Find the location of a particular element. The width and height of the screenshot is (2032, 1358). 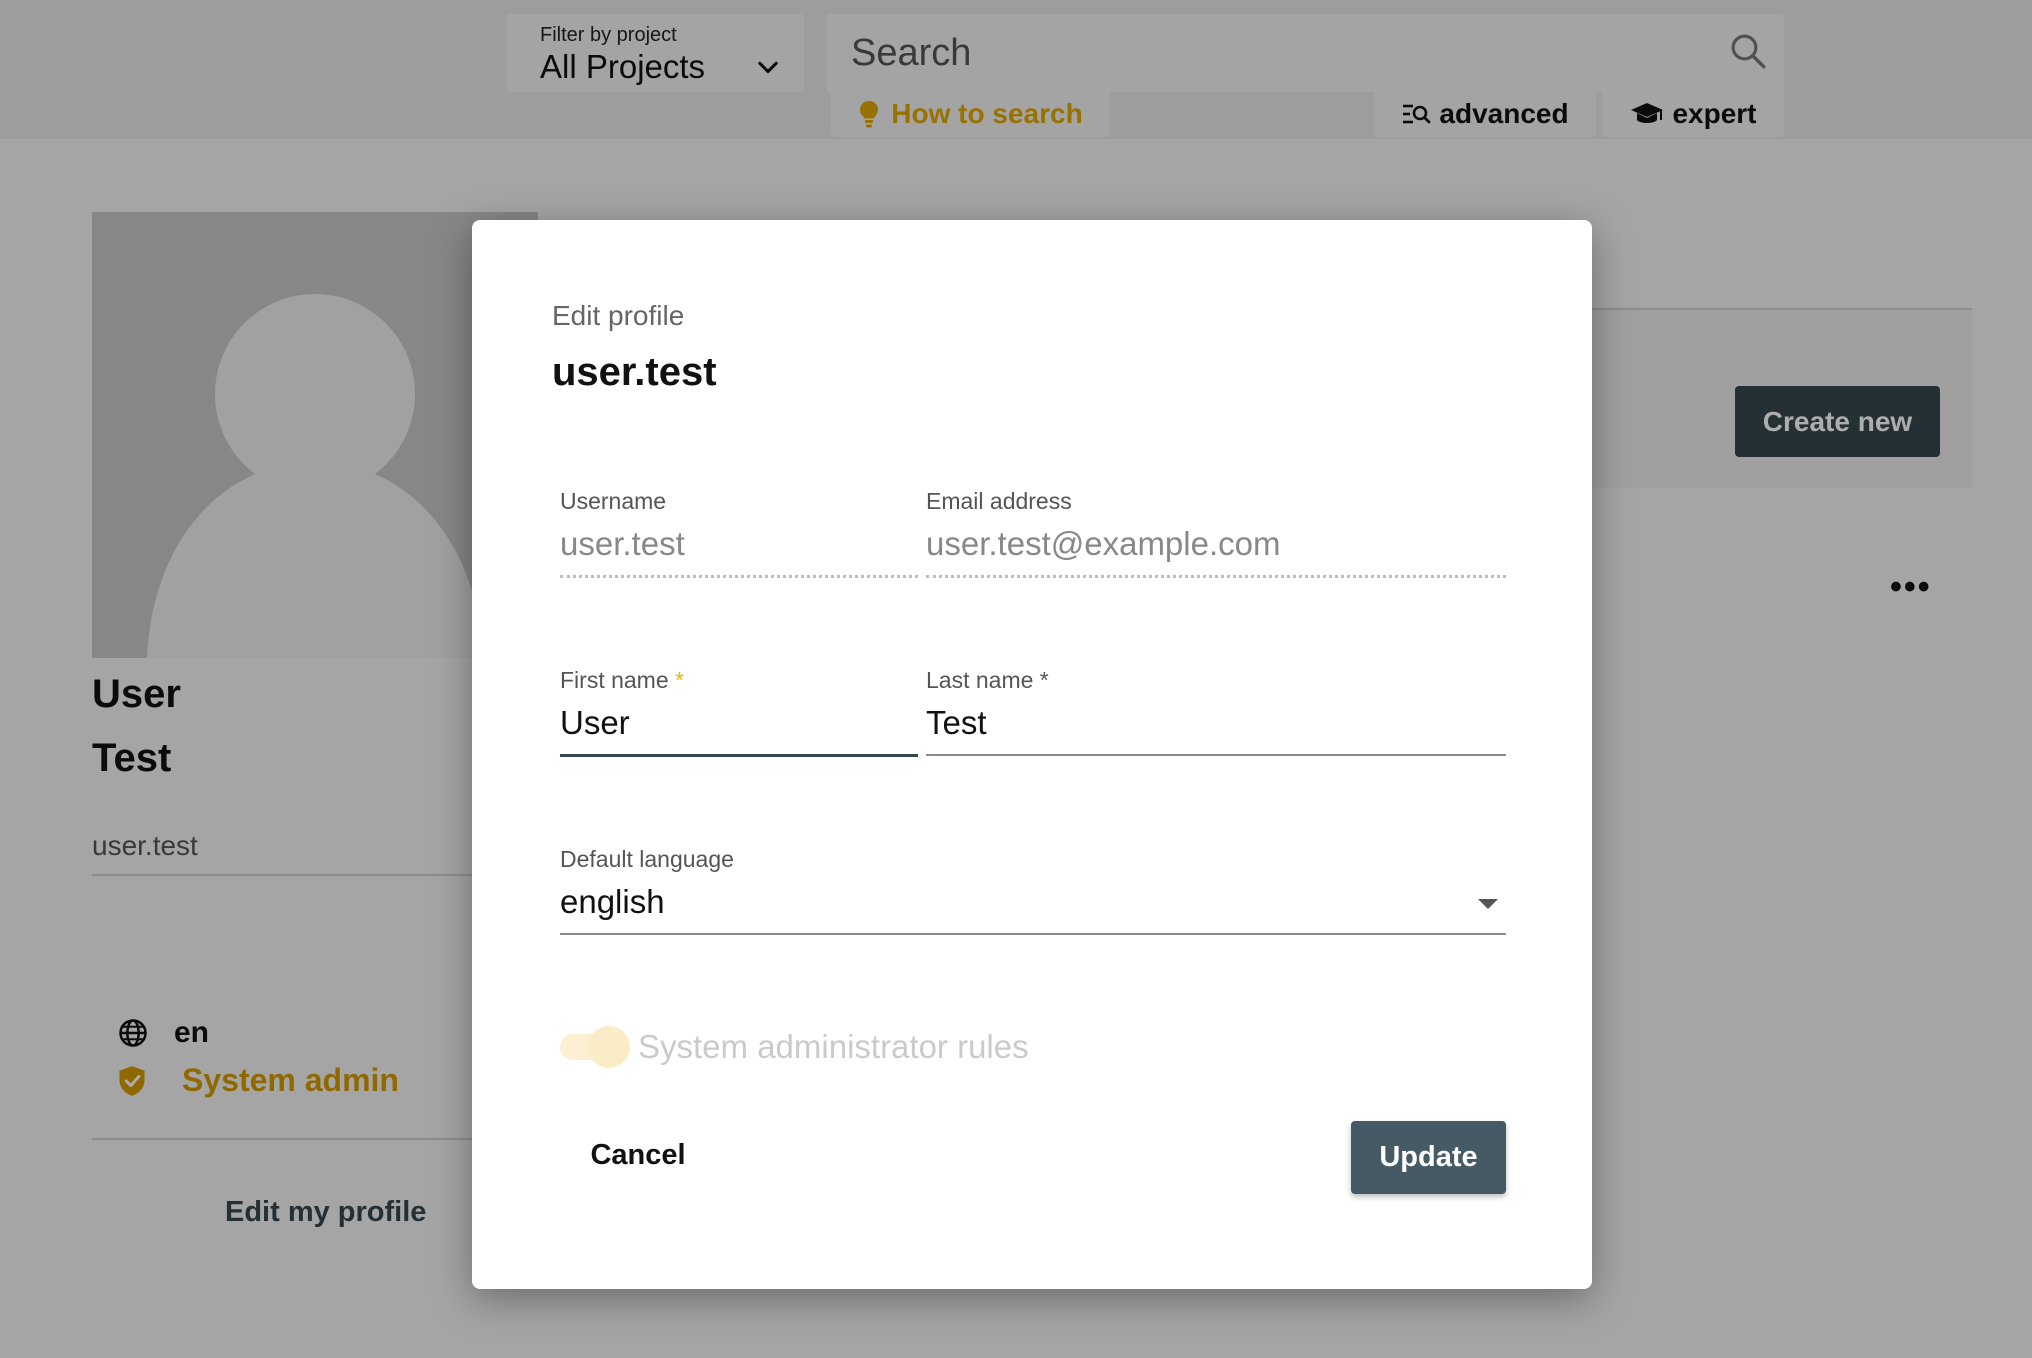

last-name-label: Last name * is located at coordinates (1216, 680).